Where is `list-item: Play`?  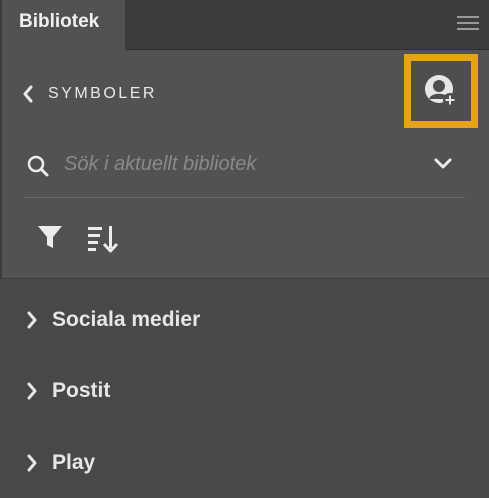 list-item: Play is located at coordinates (60, 463).